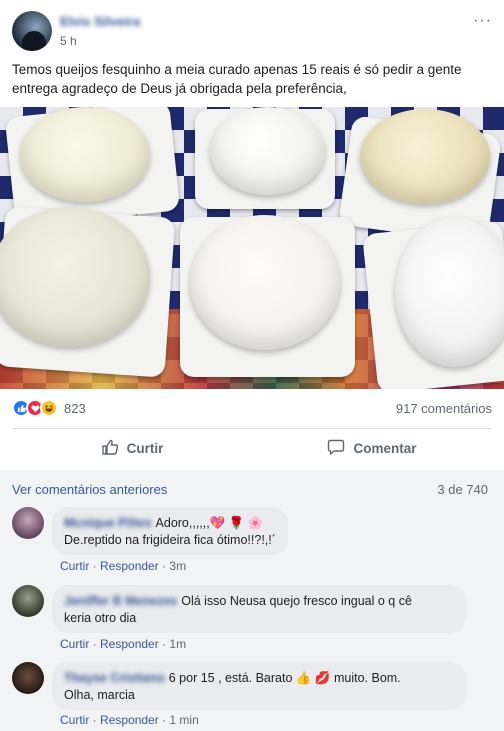  What do you see at coordinates (444, 408) in the screenshot?
I see `comment-count: 917 comentários` at bounding box center [444, 408].